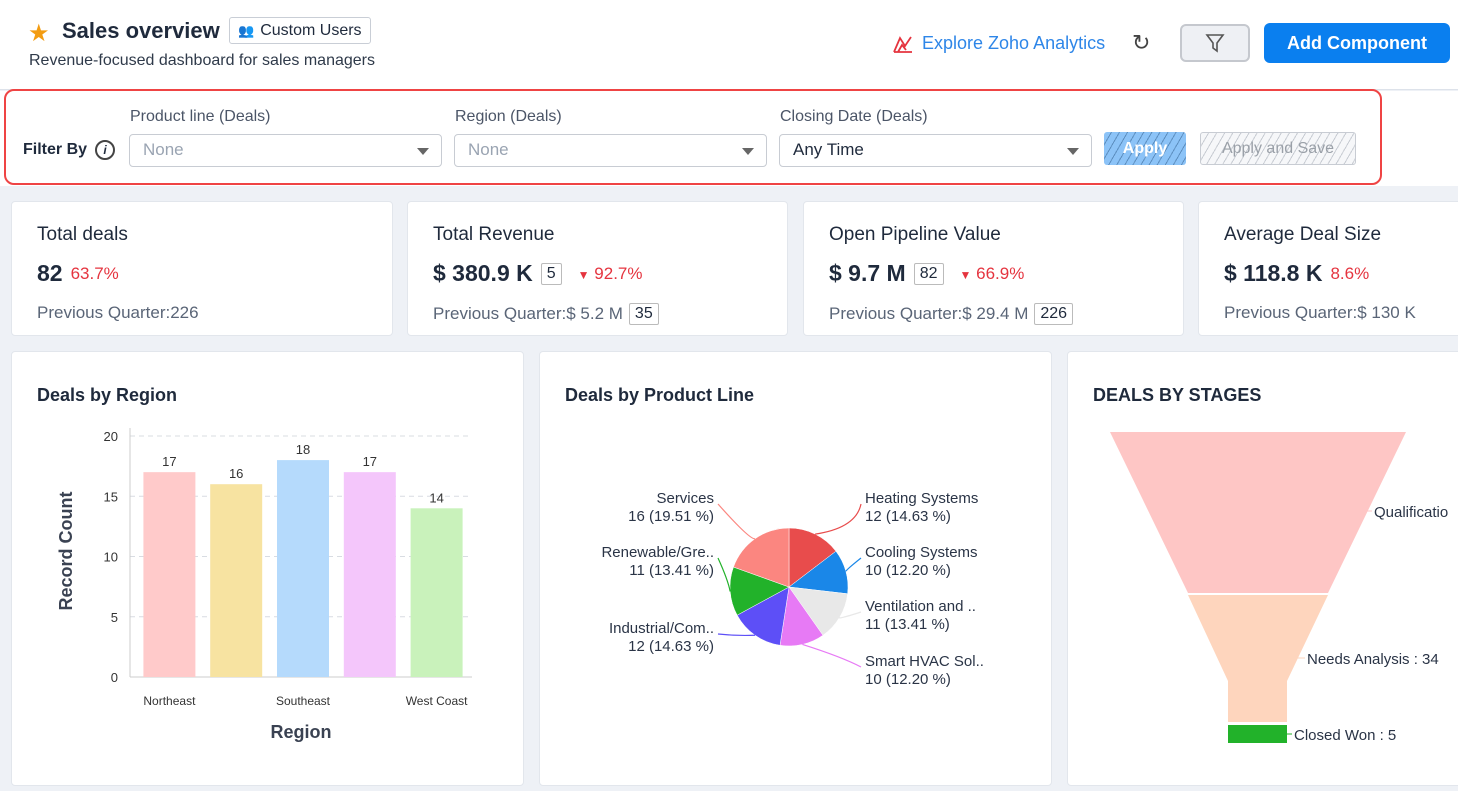 This screenshot has width=1458, height=791. I want to click on bar-data-label: 16, so click(236, 473).